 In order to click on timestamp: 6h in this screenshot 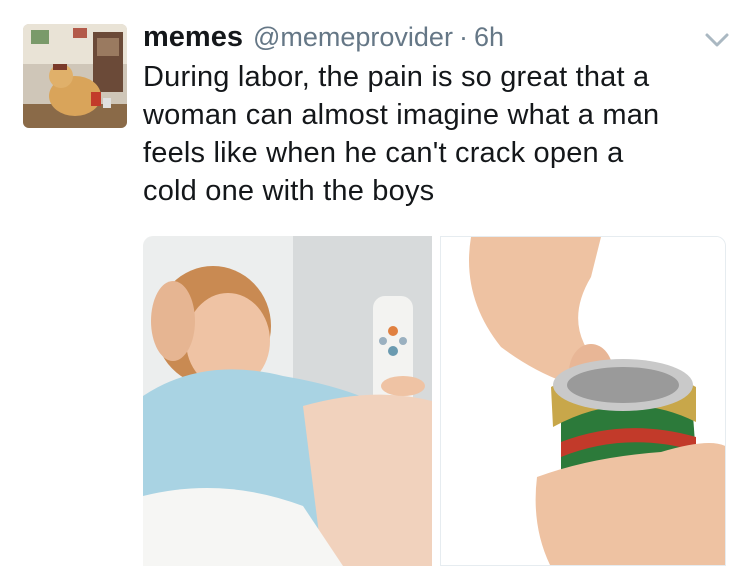, I will do `click(489, 37)`.